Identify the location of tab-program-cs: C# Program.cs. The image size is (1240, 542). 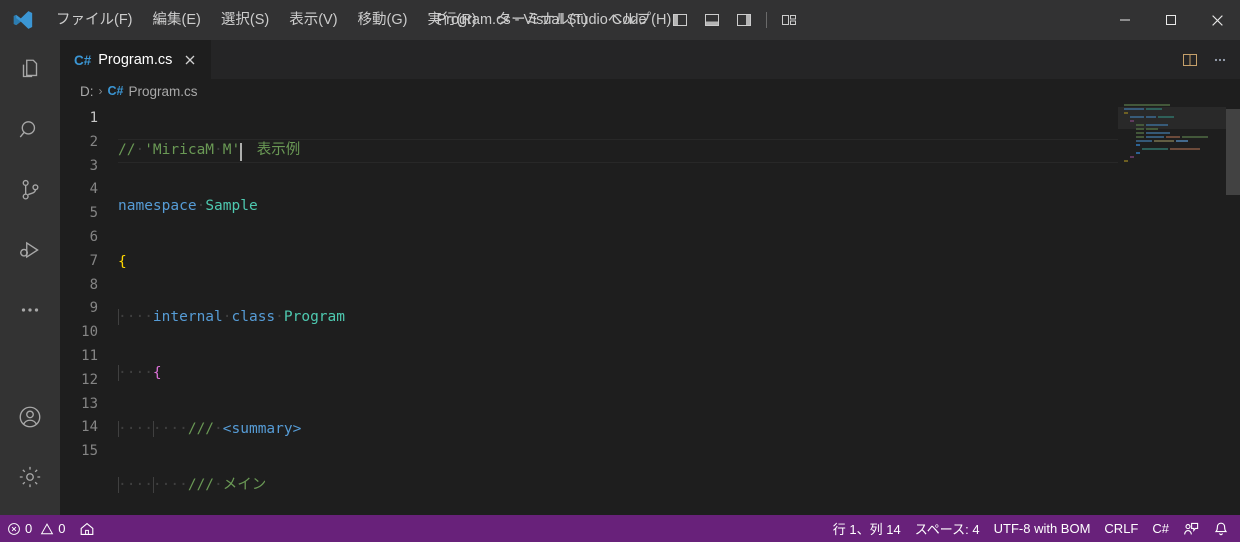
(136, 59).